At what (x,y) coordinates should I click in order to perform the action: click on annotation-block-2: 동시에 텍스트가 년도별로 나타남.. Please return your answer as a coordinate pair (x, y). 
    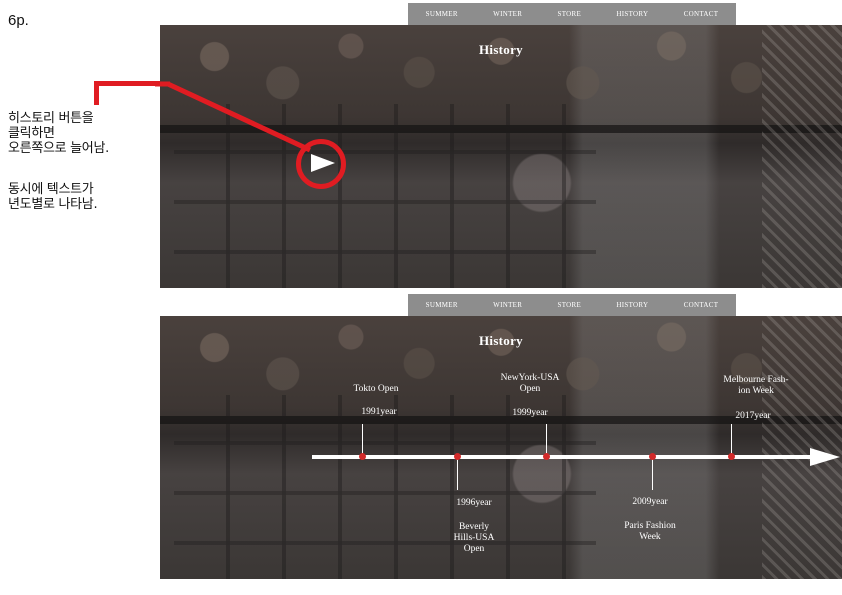
    Looking at the image, I should click on (53, 197).